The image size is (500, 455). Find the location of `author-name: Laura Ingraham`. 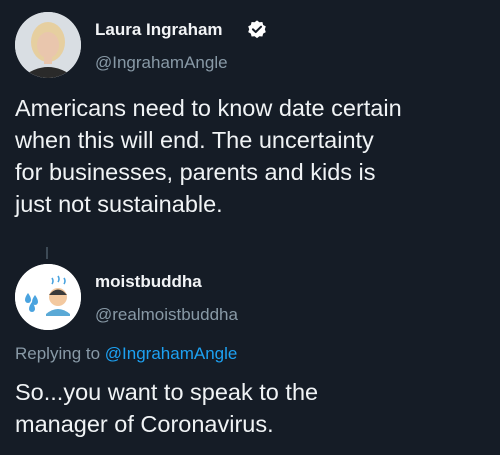

author-name: Laura Ingraham is located at coordinates (159, 30).